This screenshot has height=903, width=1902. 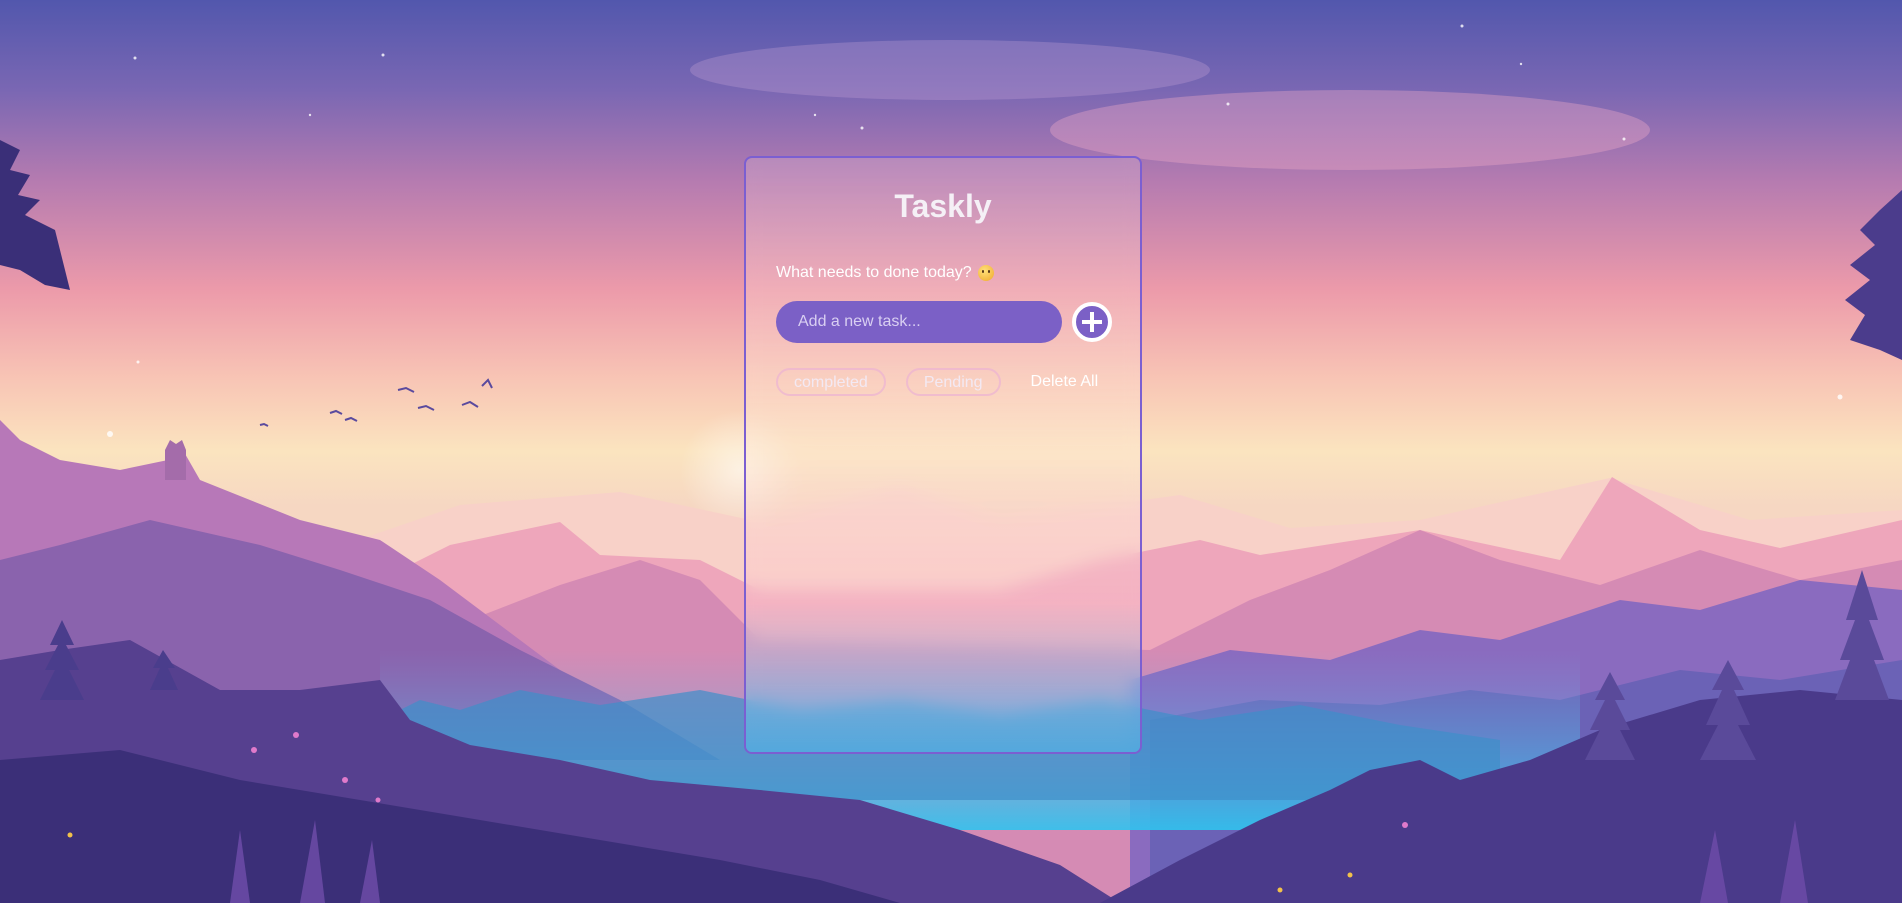 I want to click on new-task-input, so click(x=919, y=322).